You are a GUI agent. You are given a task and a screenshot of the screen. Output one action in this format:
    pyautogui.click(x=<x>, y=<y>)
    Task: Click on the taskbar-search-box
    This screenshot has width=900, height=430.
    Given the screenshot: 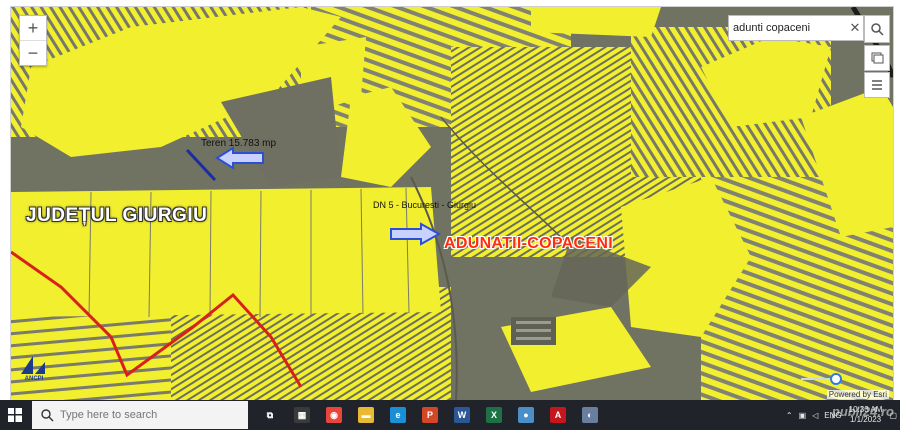 What is the action you would take?
    pyautogui.click(x=140, y=415)
    